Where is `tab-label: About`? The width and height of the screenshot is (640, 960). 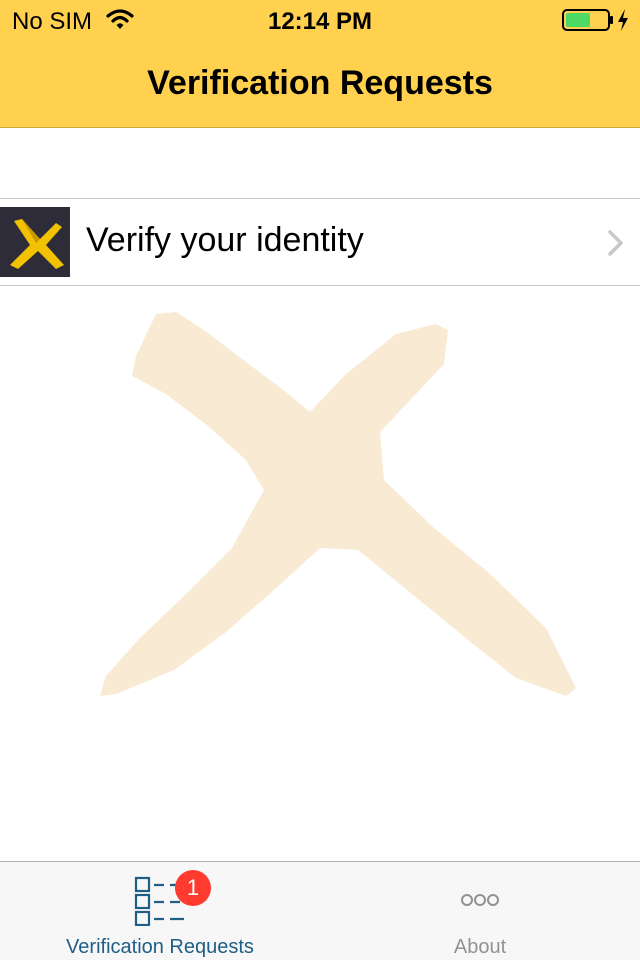 tab-label: About is located at coordinates (480, 947).